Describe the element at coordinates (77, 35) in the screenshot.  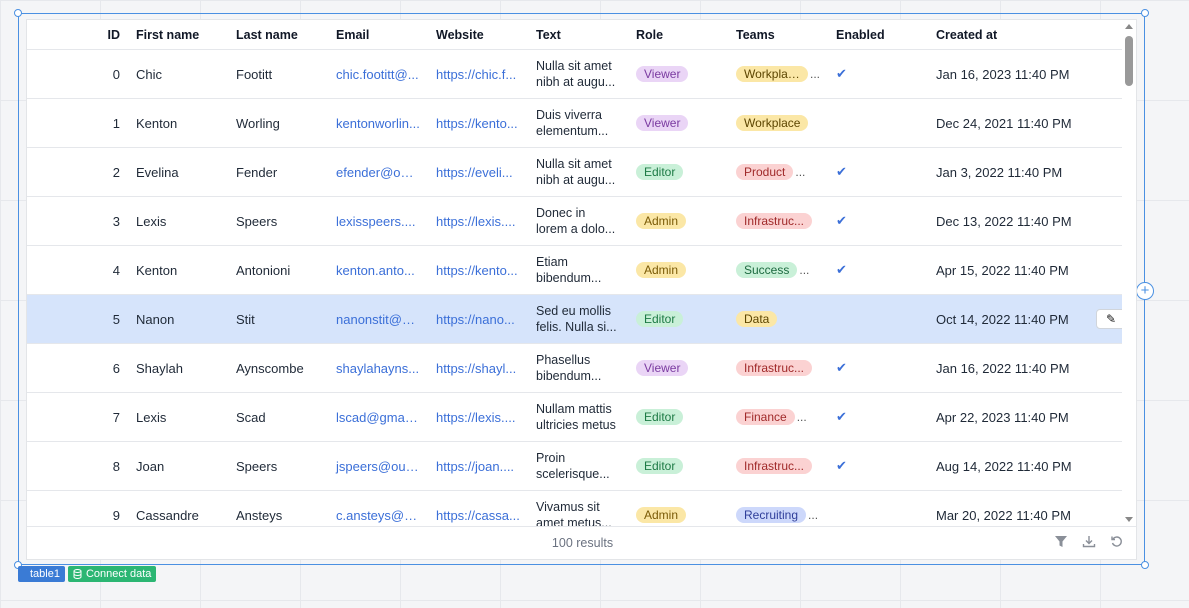
I see `column-header-id: ID` at that location.